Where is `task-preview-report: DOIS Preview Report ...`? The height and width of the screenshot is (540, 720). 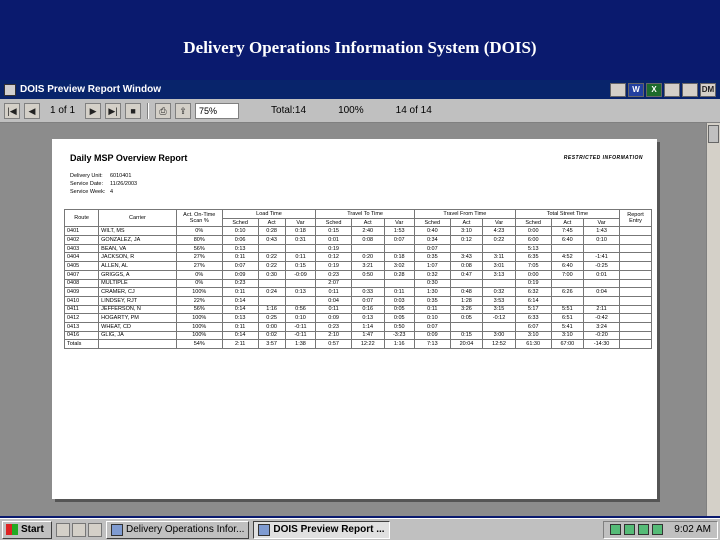 task-preview-report: DOIS Preview Report ... is located at coordinates (321, 529).